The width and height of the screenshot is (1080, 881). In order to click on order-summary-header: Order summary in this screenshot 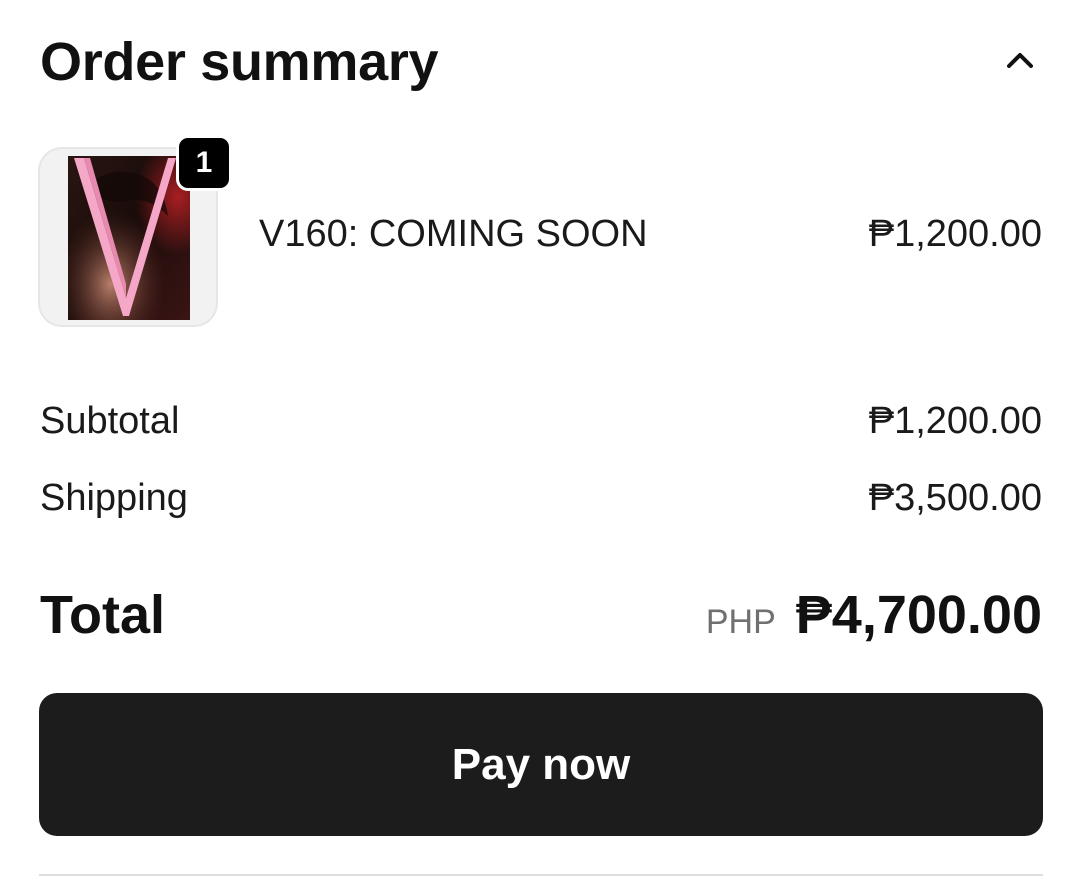, I will do `click(541, 62)`.